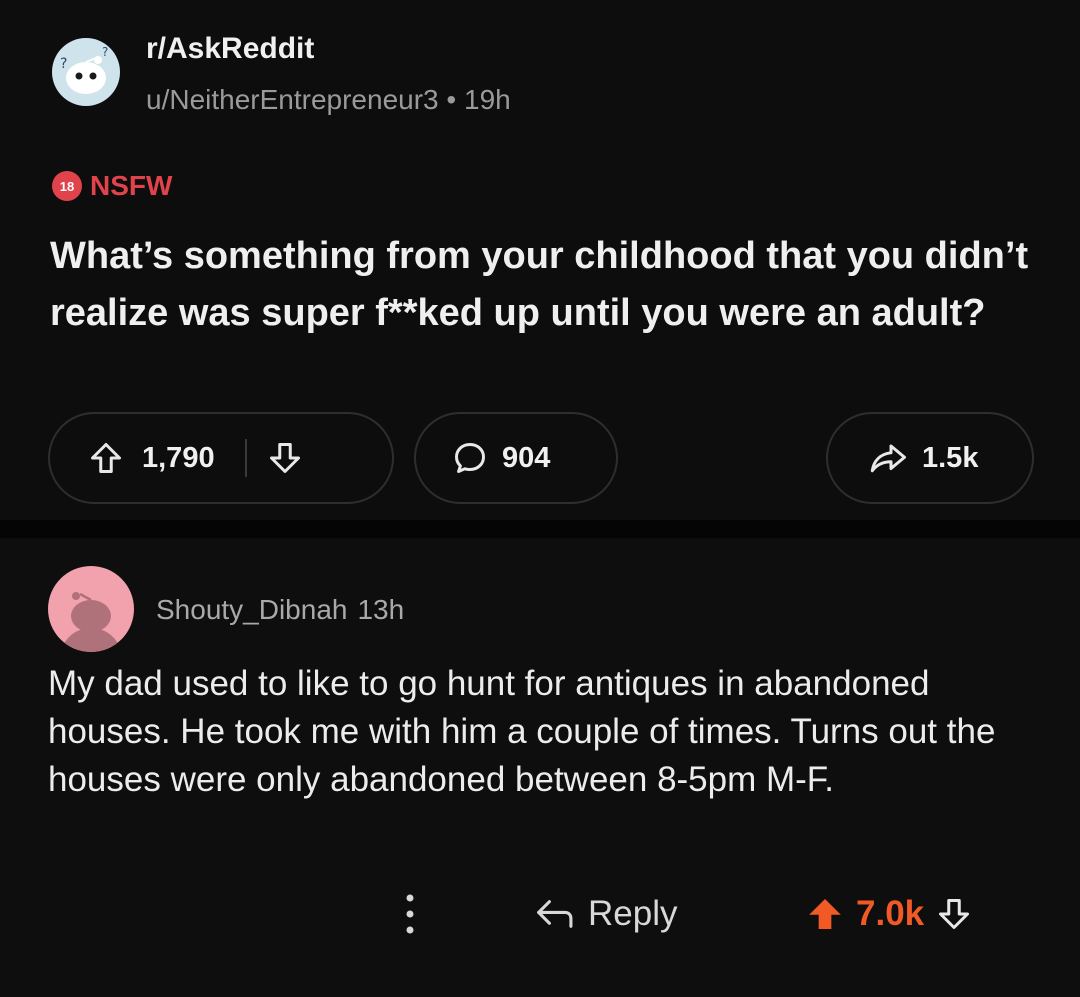  I want to click on share-arrow-icon, so click(888, 458).